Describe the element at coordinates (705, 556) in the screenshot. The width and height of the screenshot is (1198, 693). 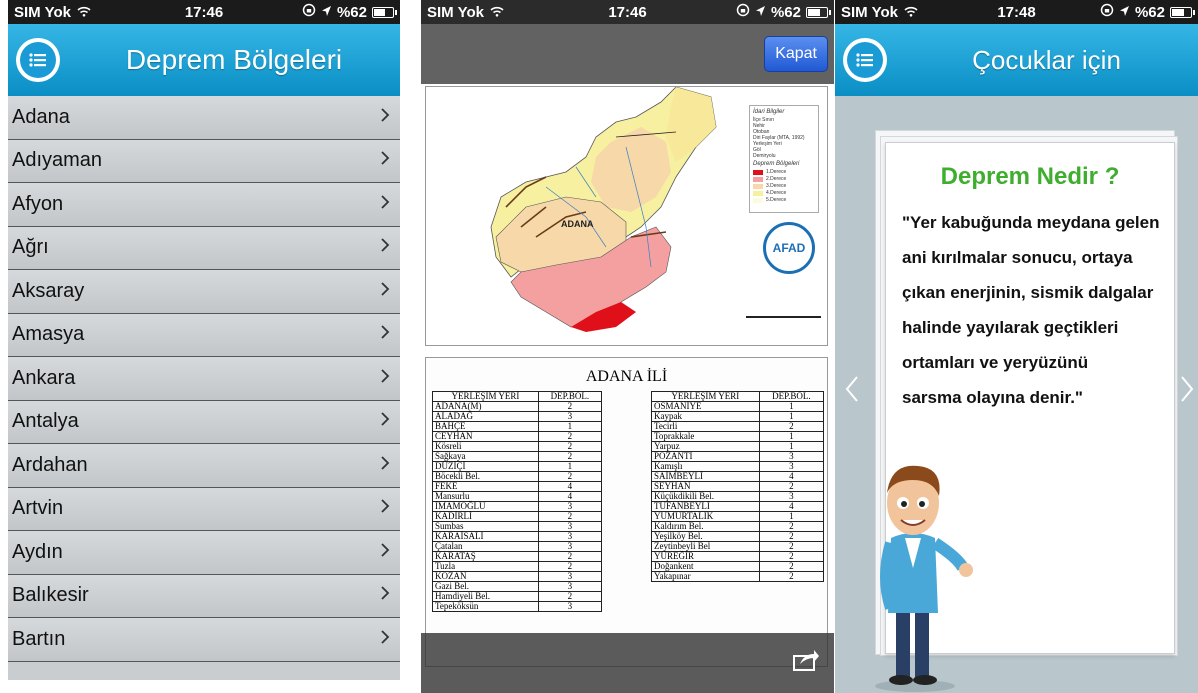
I see `place-cell: YÜREĞİR` at that location.